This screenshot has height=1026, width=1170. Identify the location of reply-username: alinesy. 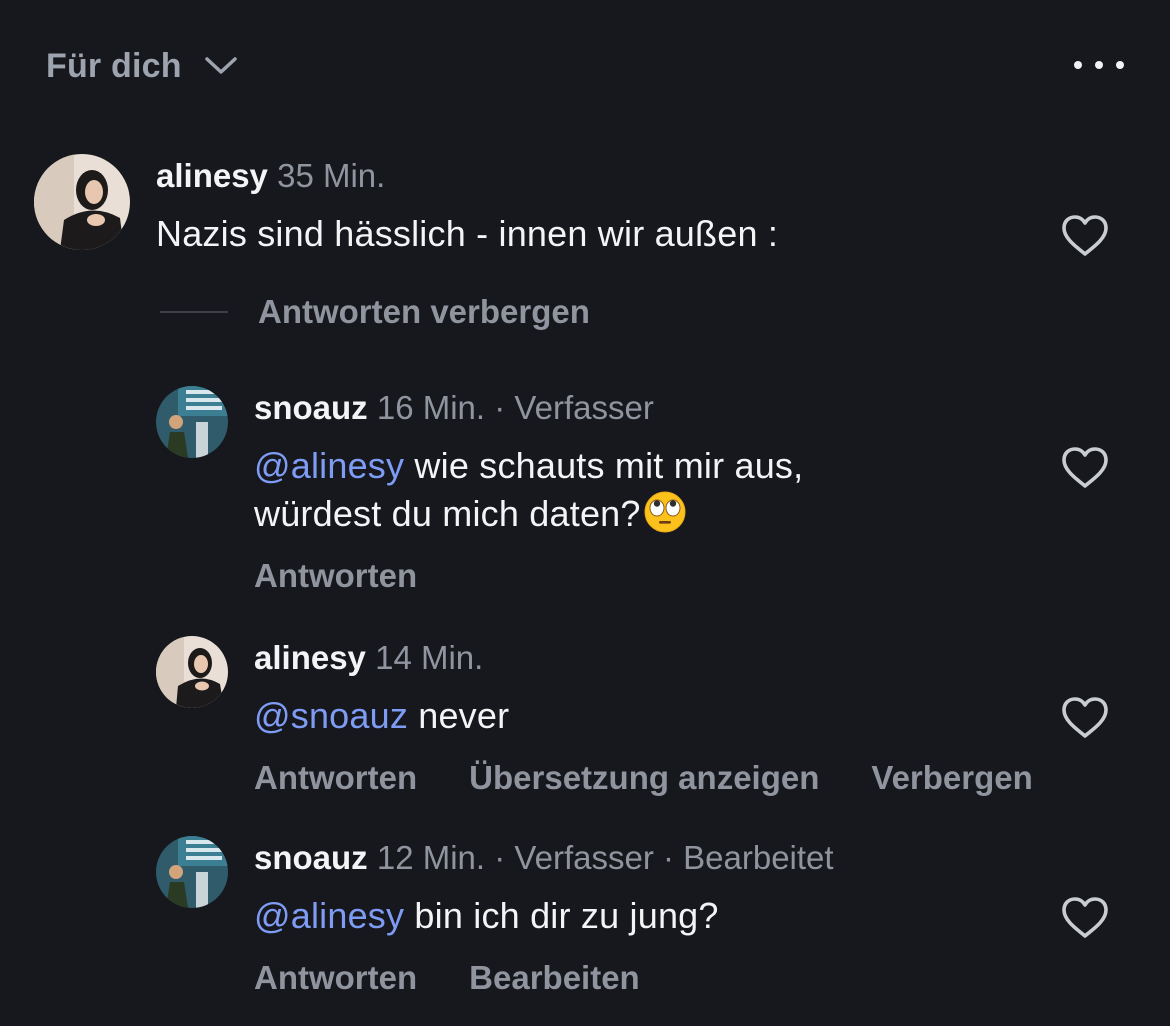
(310, 657).